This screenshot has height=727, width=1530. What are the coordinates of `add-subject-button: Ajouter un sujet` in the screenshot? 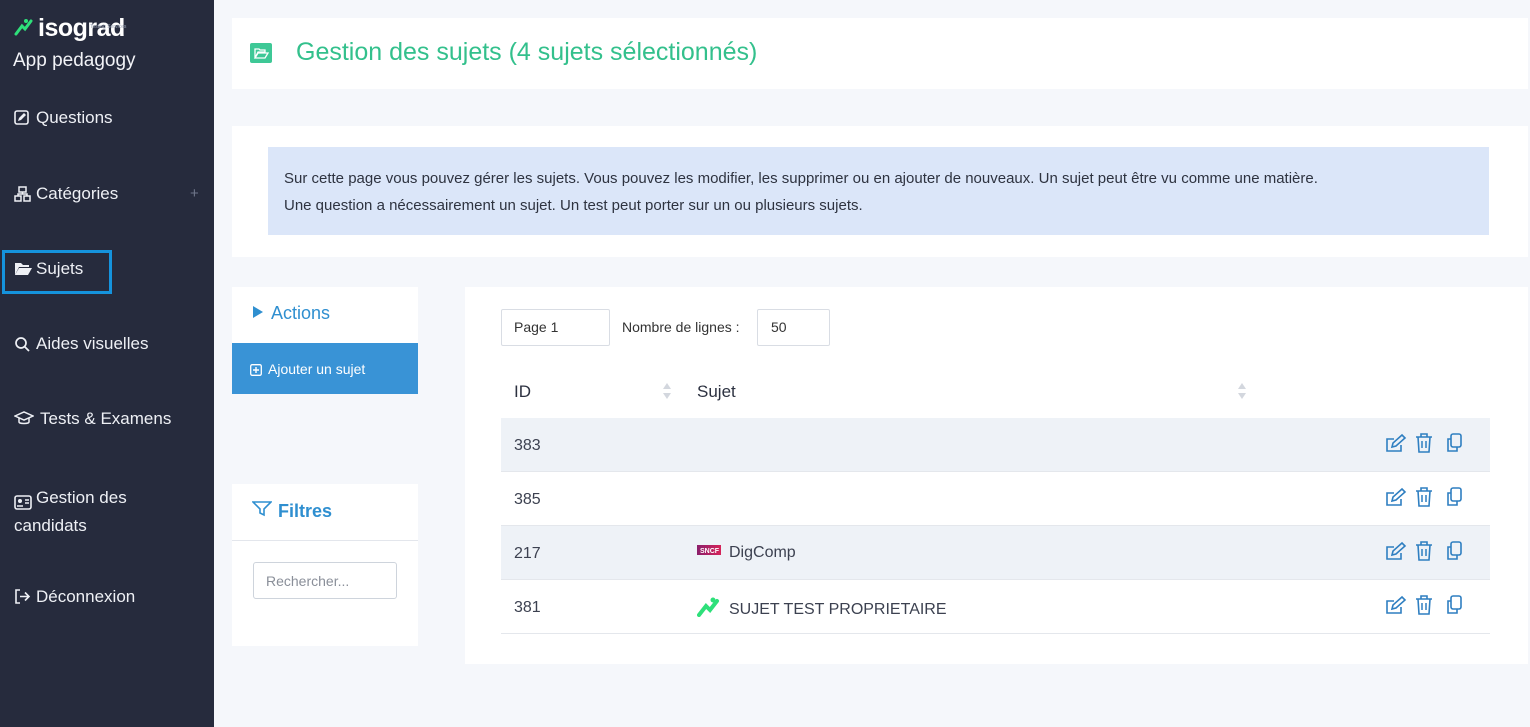 It's located at (325, 368).